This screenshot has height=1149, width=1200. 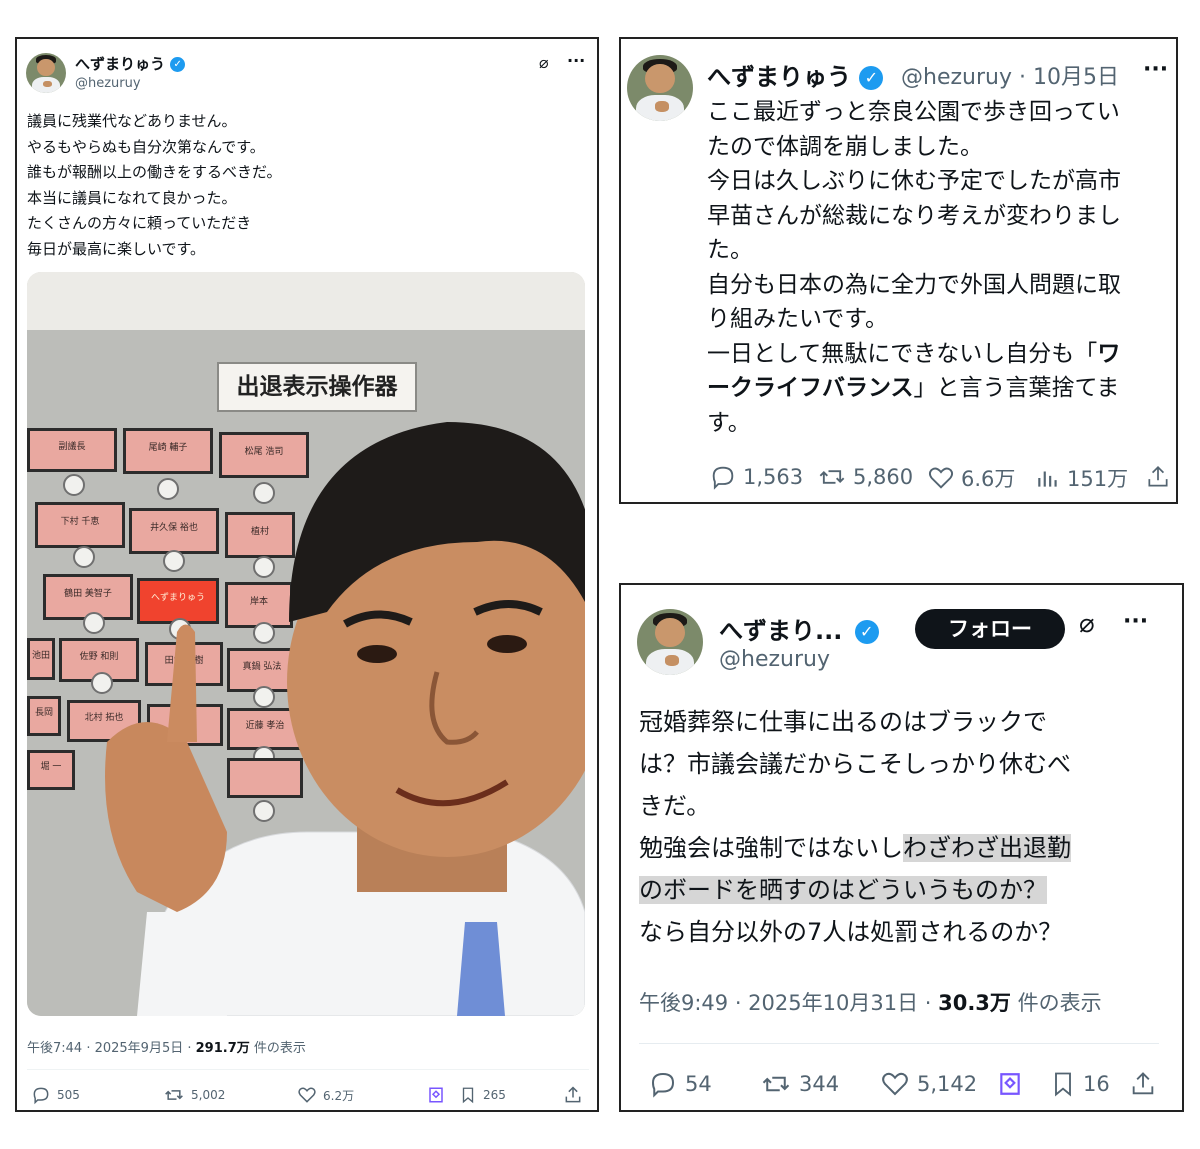 I want to click on tweet-date: · 10月5日, so click(x=1068, y=77).